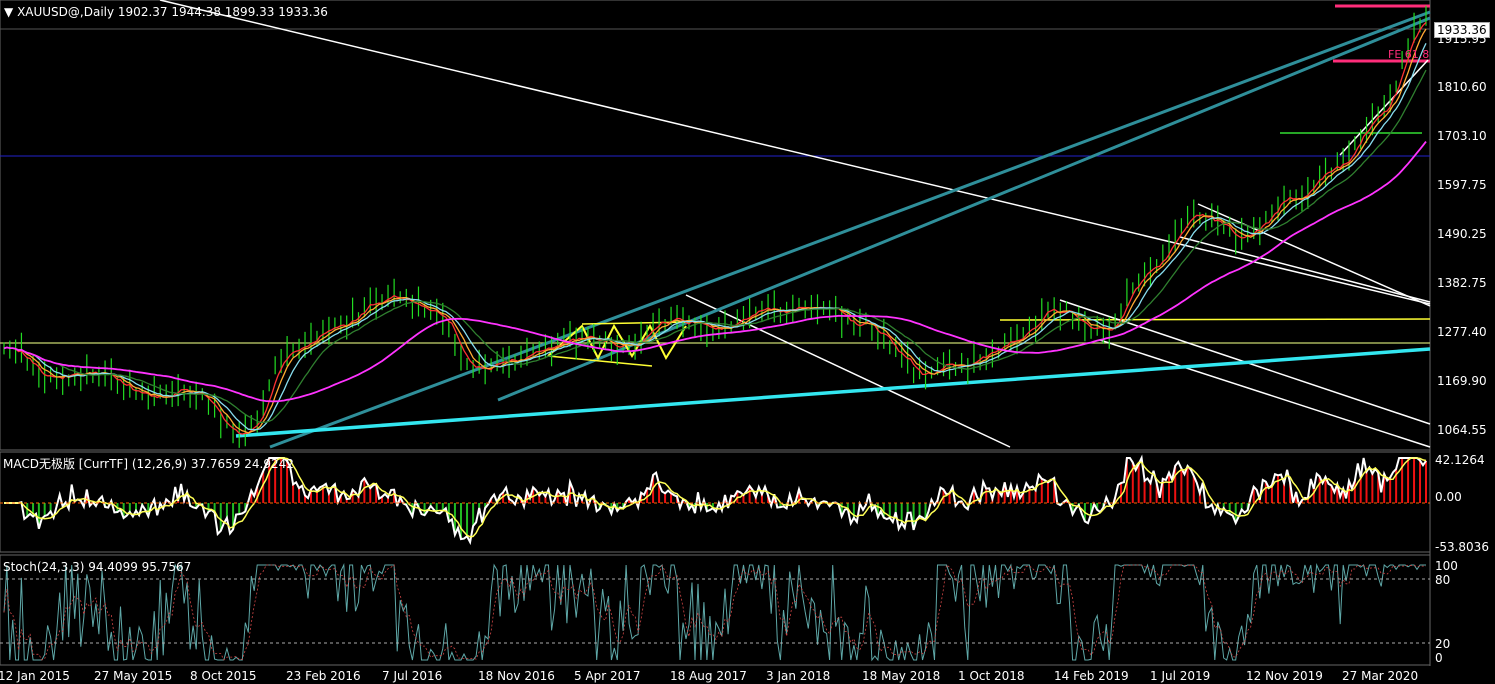 The height and width of the screenshot is (684, 1495). I want to click on time-axis-label: 27 May 2015, so click(133, 676).